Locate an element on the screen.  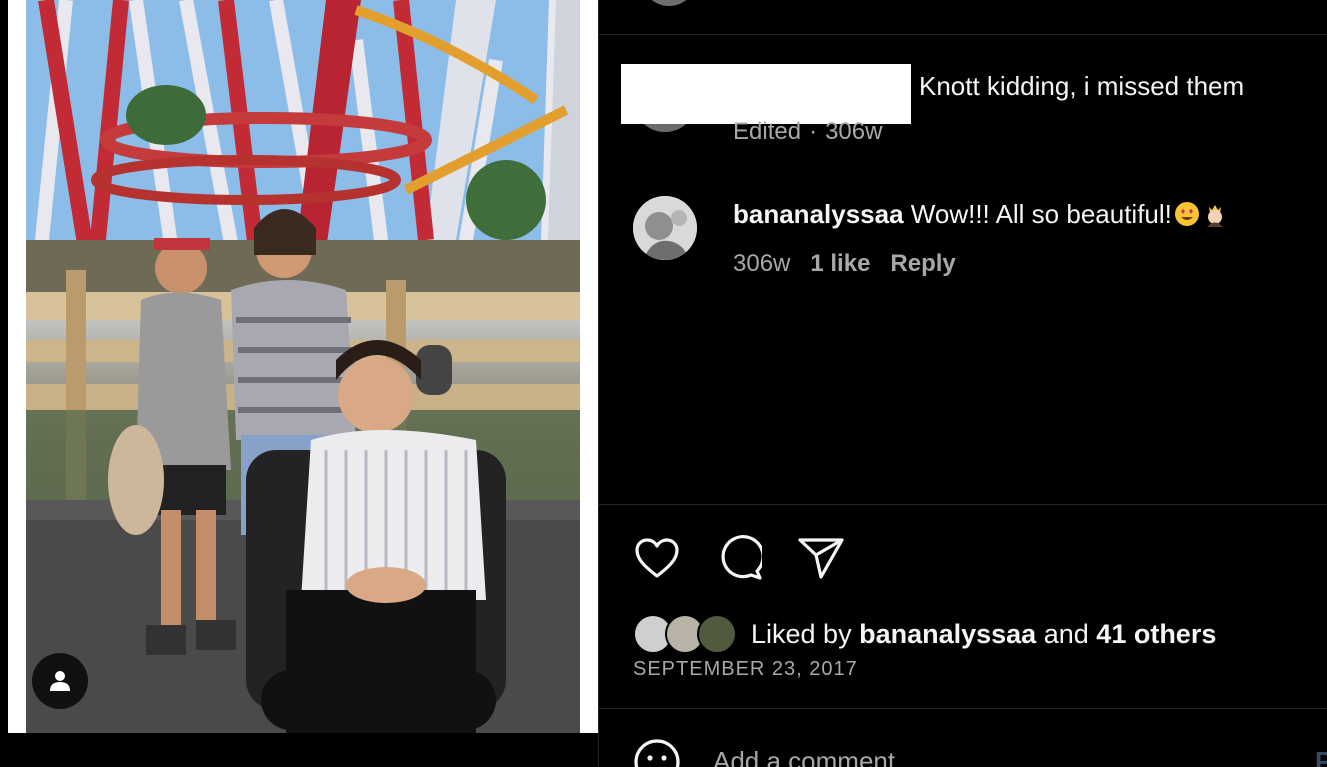
comment-text: Knott kidding, i missed them is located at coordinates (1082, 86).